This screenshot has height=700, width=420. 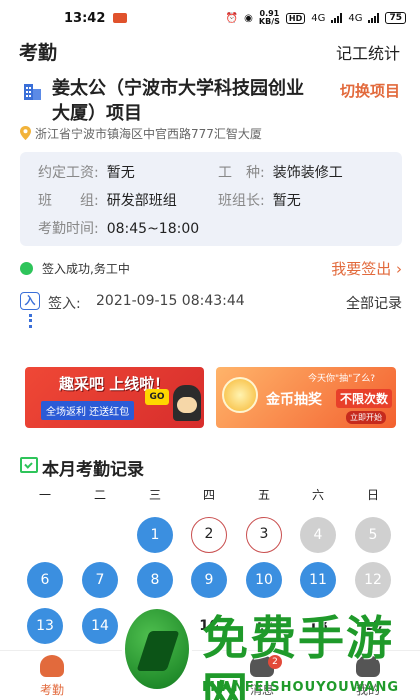 I want to click on weekday-mon: 一, so click(x=44, y=495).